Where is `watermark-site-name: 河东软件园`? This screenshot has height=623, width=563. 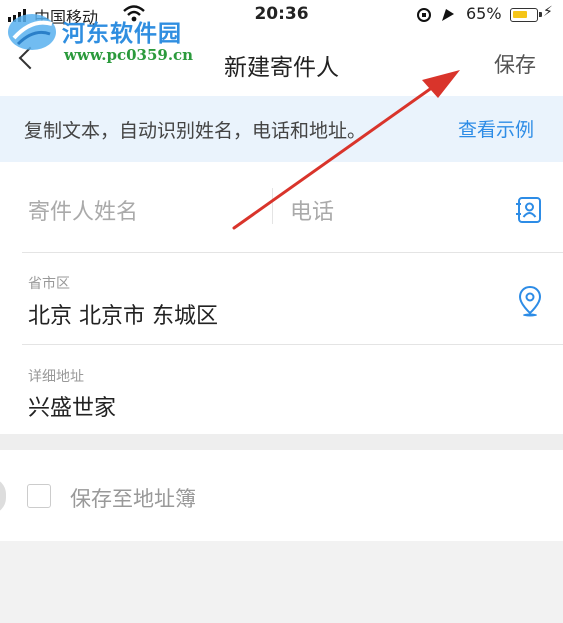
watermark-site-name: 河东软件园 is located at coordinates (122, 33).